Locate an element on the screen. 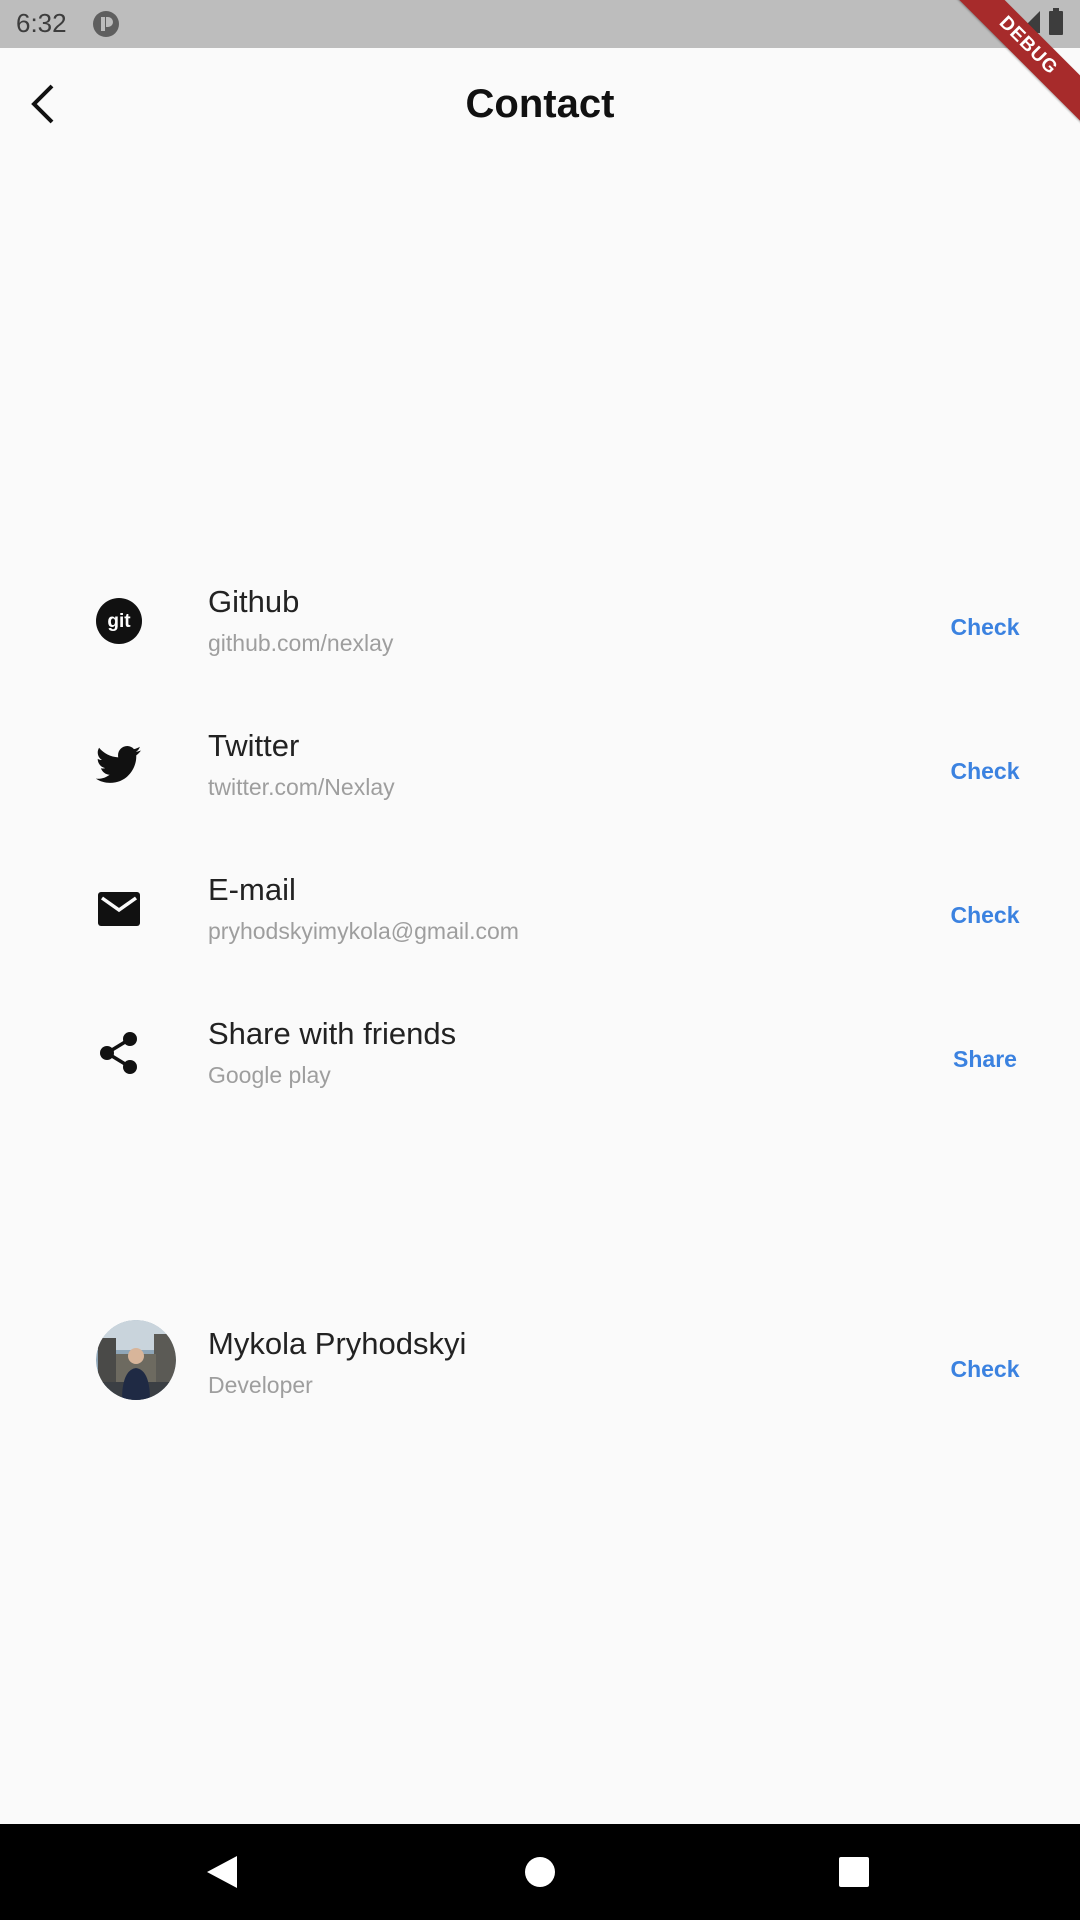  contact-title: Twitter is located at coordinates (254, 745).